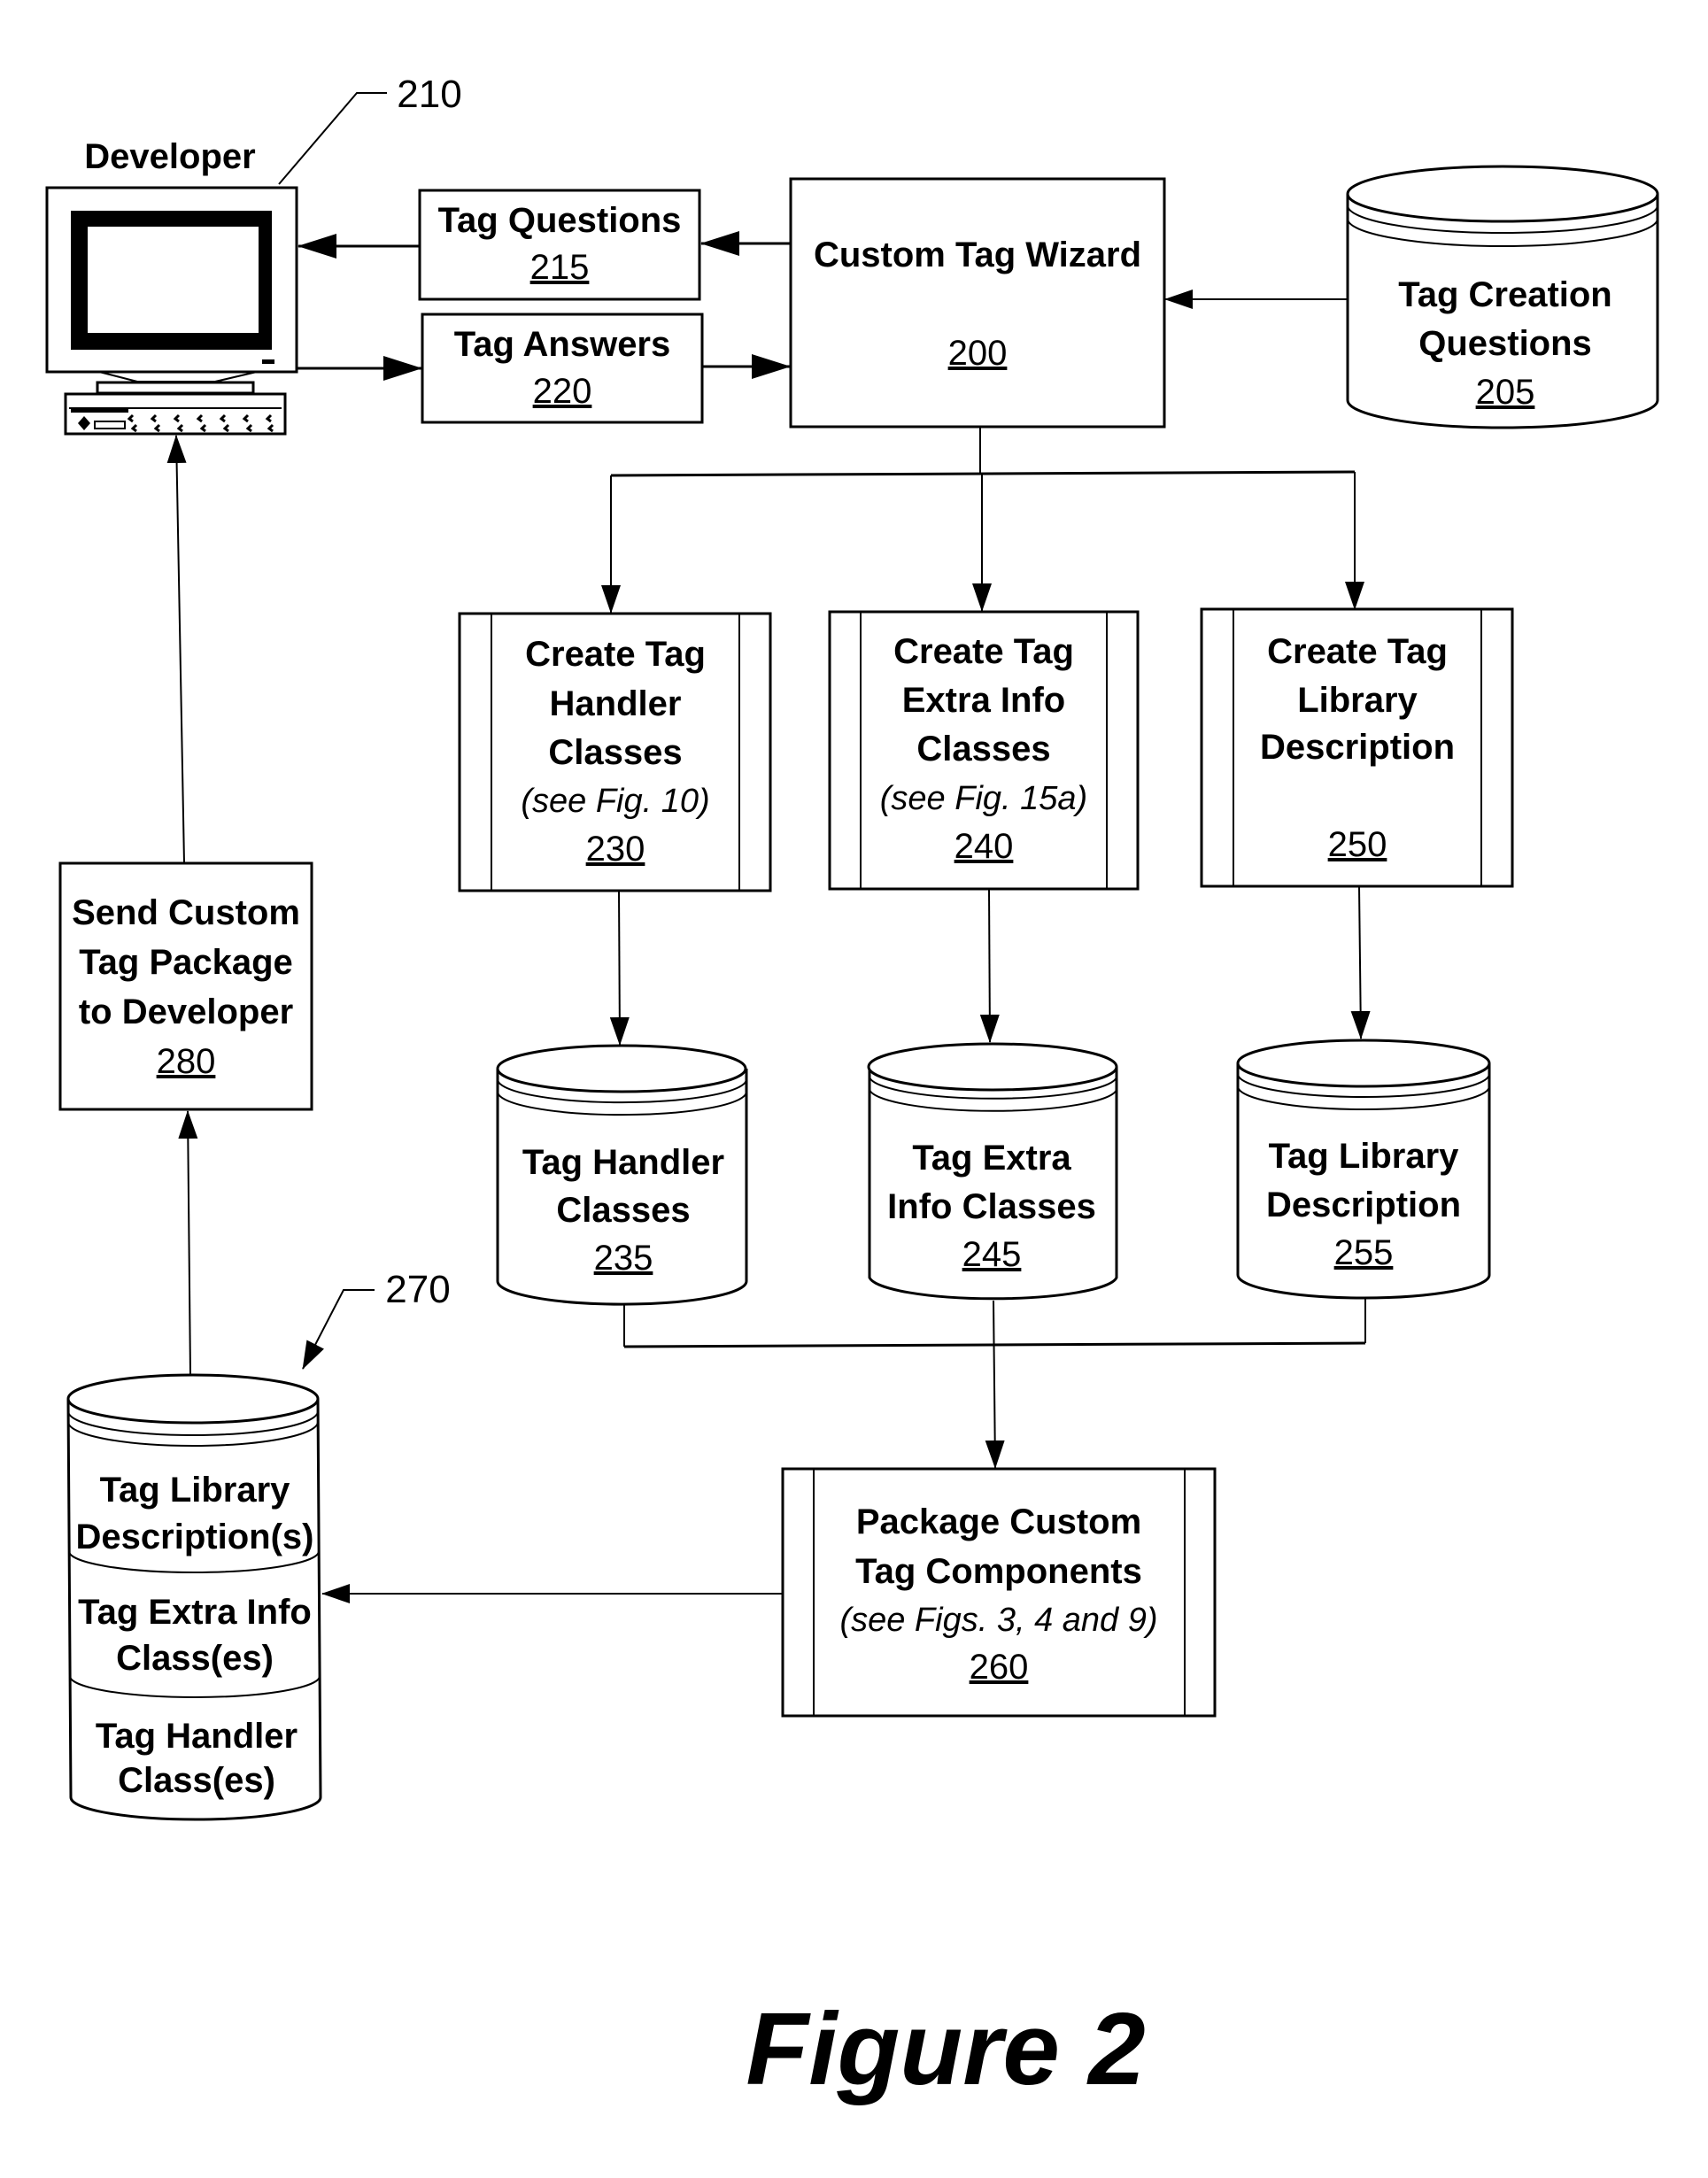 The image size is (1708, 2178). What do you see at coordinates (992, 1207) in the screenshot?
I see `store-label-2: Info Classes` at bounding box center [992, 1207].